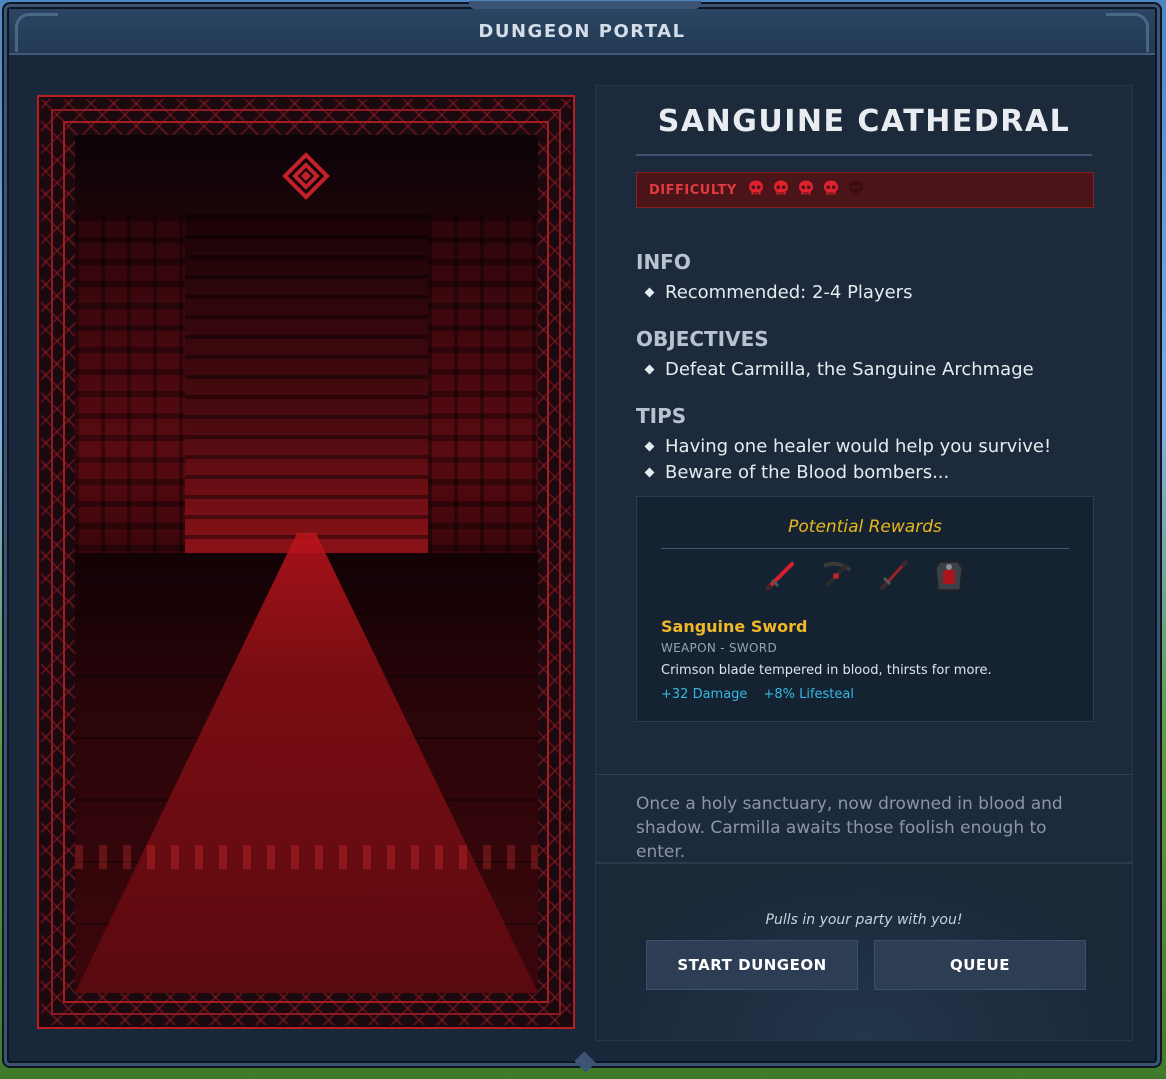  Describe the element at coordinates (661, 416) in the screenshot. I see `tips-heading: TIPS` at that location.